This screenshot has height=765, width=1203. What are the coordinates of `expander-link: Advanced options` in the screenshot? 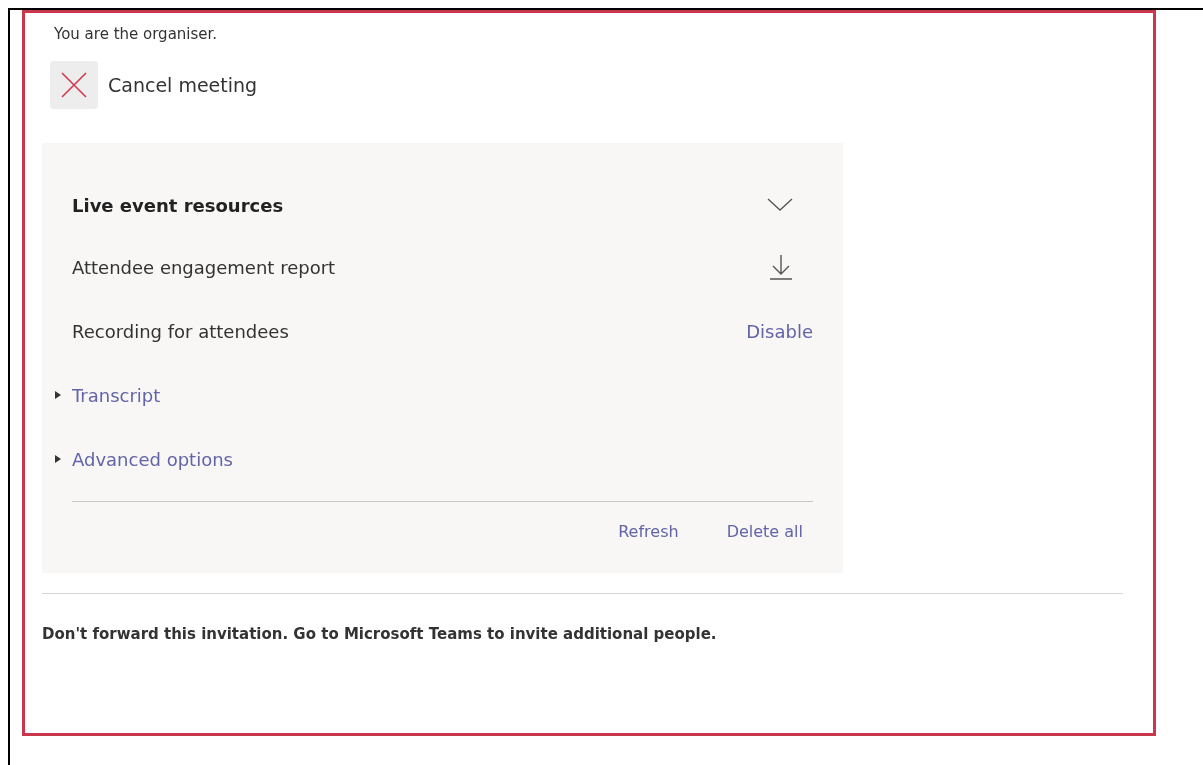 It's located at (152, 459).